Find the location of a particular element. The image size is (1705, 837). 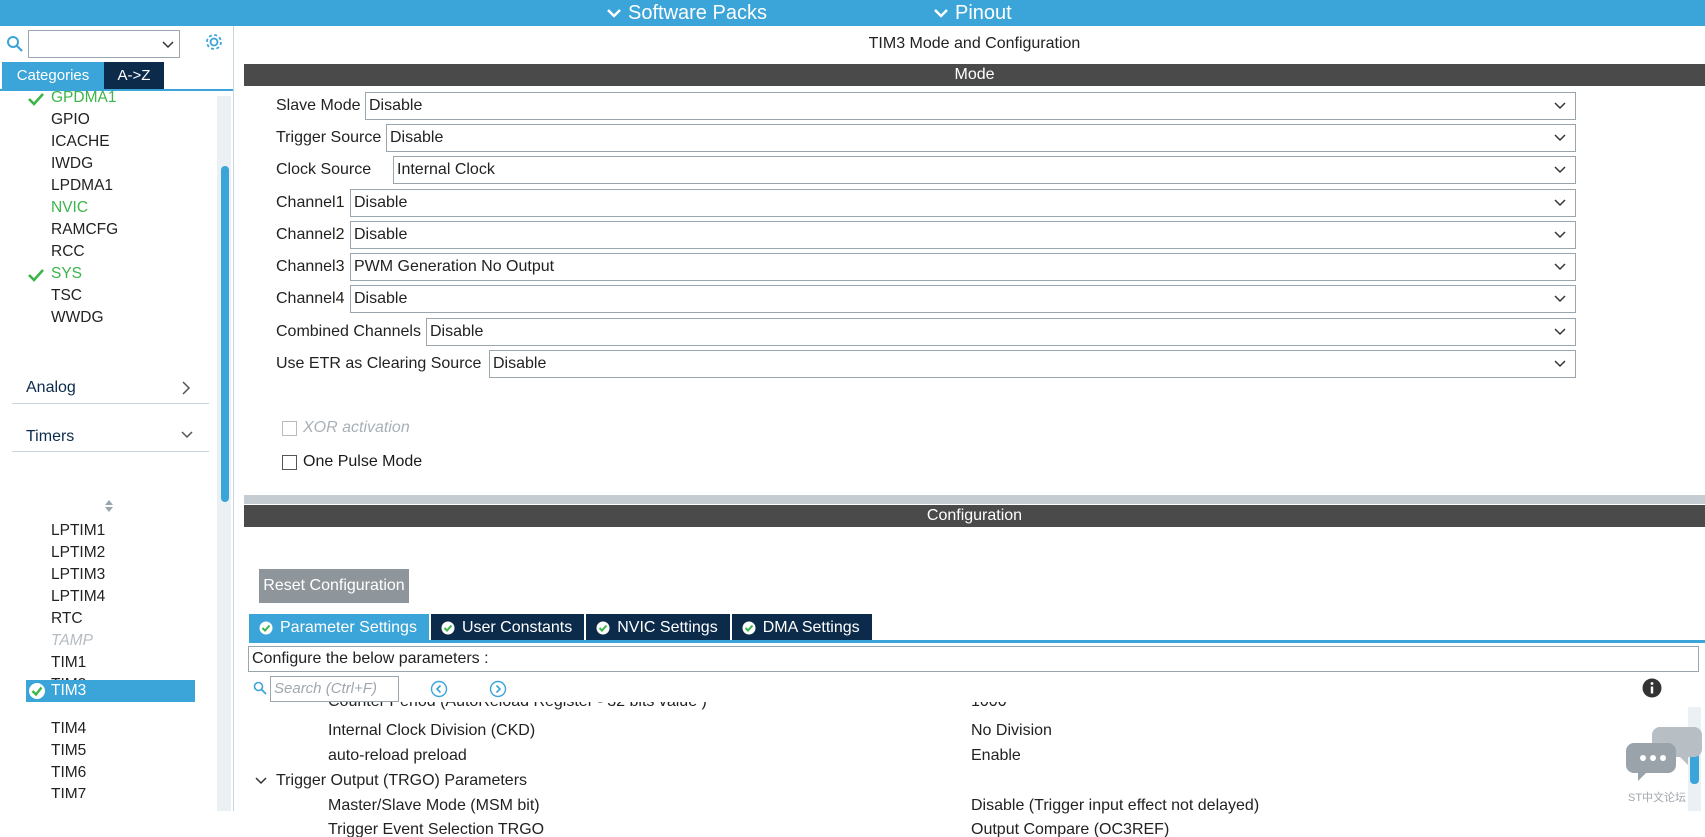

section-divider is located at coordinates (974, 499).